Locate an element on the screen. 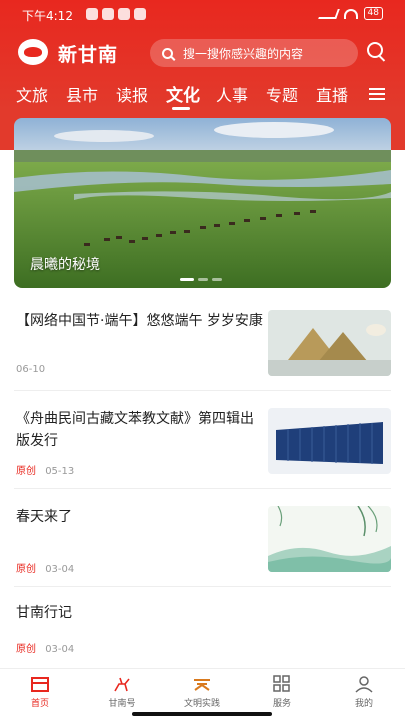 Image resolution: width=405 pixels, height=720 pixels. search-button is located at coordinates (377, 52).